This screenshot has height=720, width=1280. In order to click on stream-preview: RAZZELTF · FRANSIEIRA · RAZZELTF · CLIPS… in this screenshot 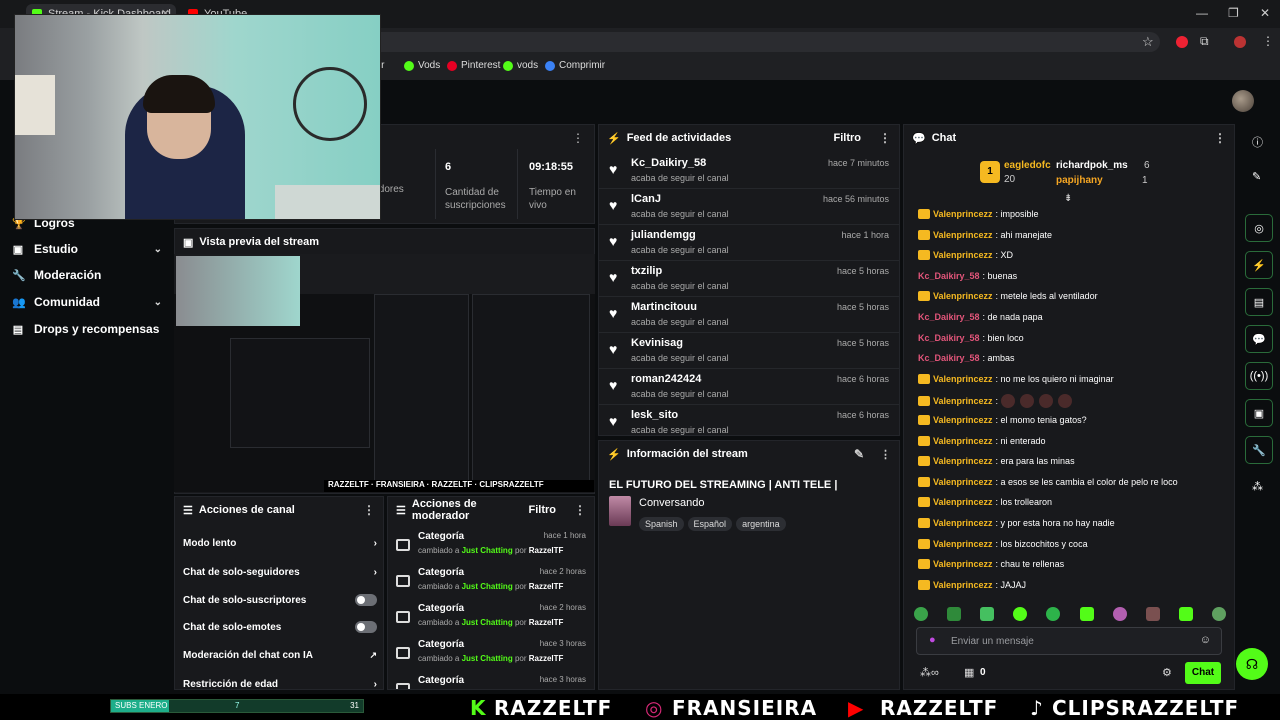, I will do `click(384, 373)`.